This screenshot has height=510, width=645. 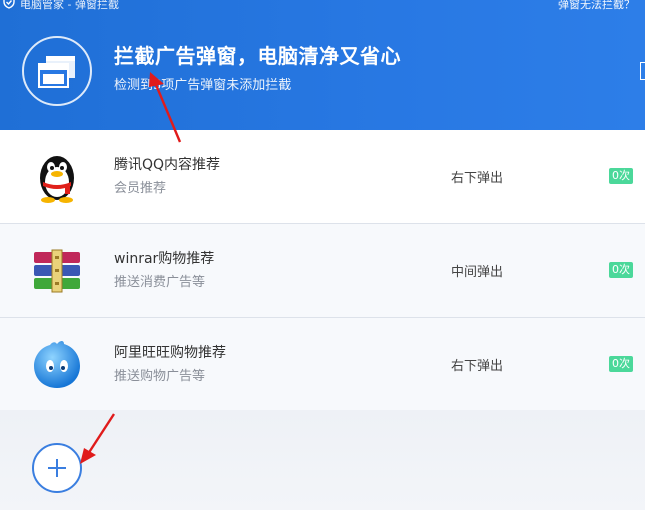 What do you see at coordinates (57, 179) in the screenshot?
I see `qq-penguin-icon` at bounding box center [57, 179].